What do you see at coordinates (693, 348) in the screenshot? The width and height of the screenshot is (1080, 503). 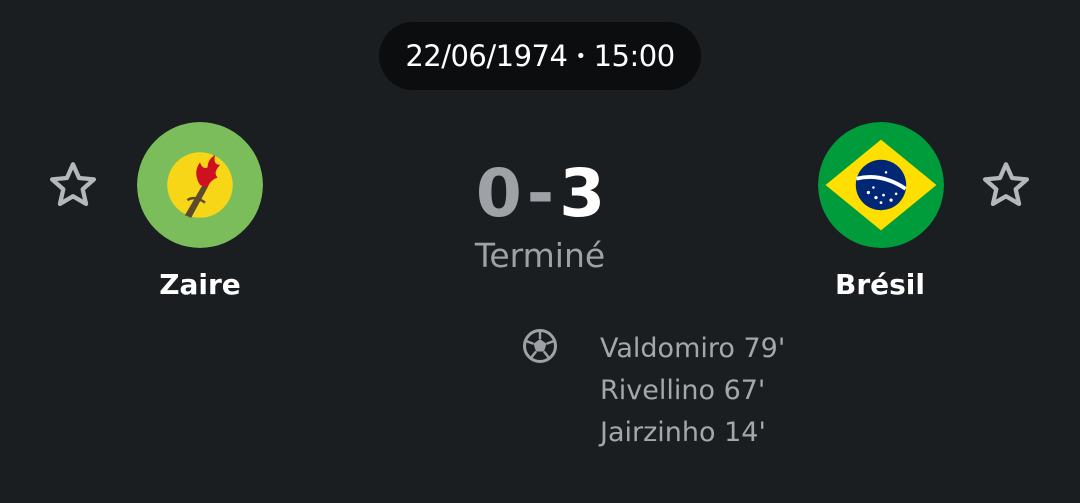 I see `goal-scorer-item: Valdomiro 79'` at bounding box center [693, 348].